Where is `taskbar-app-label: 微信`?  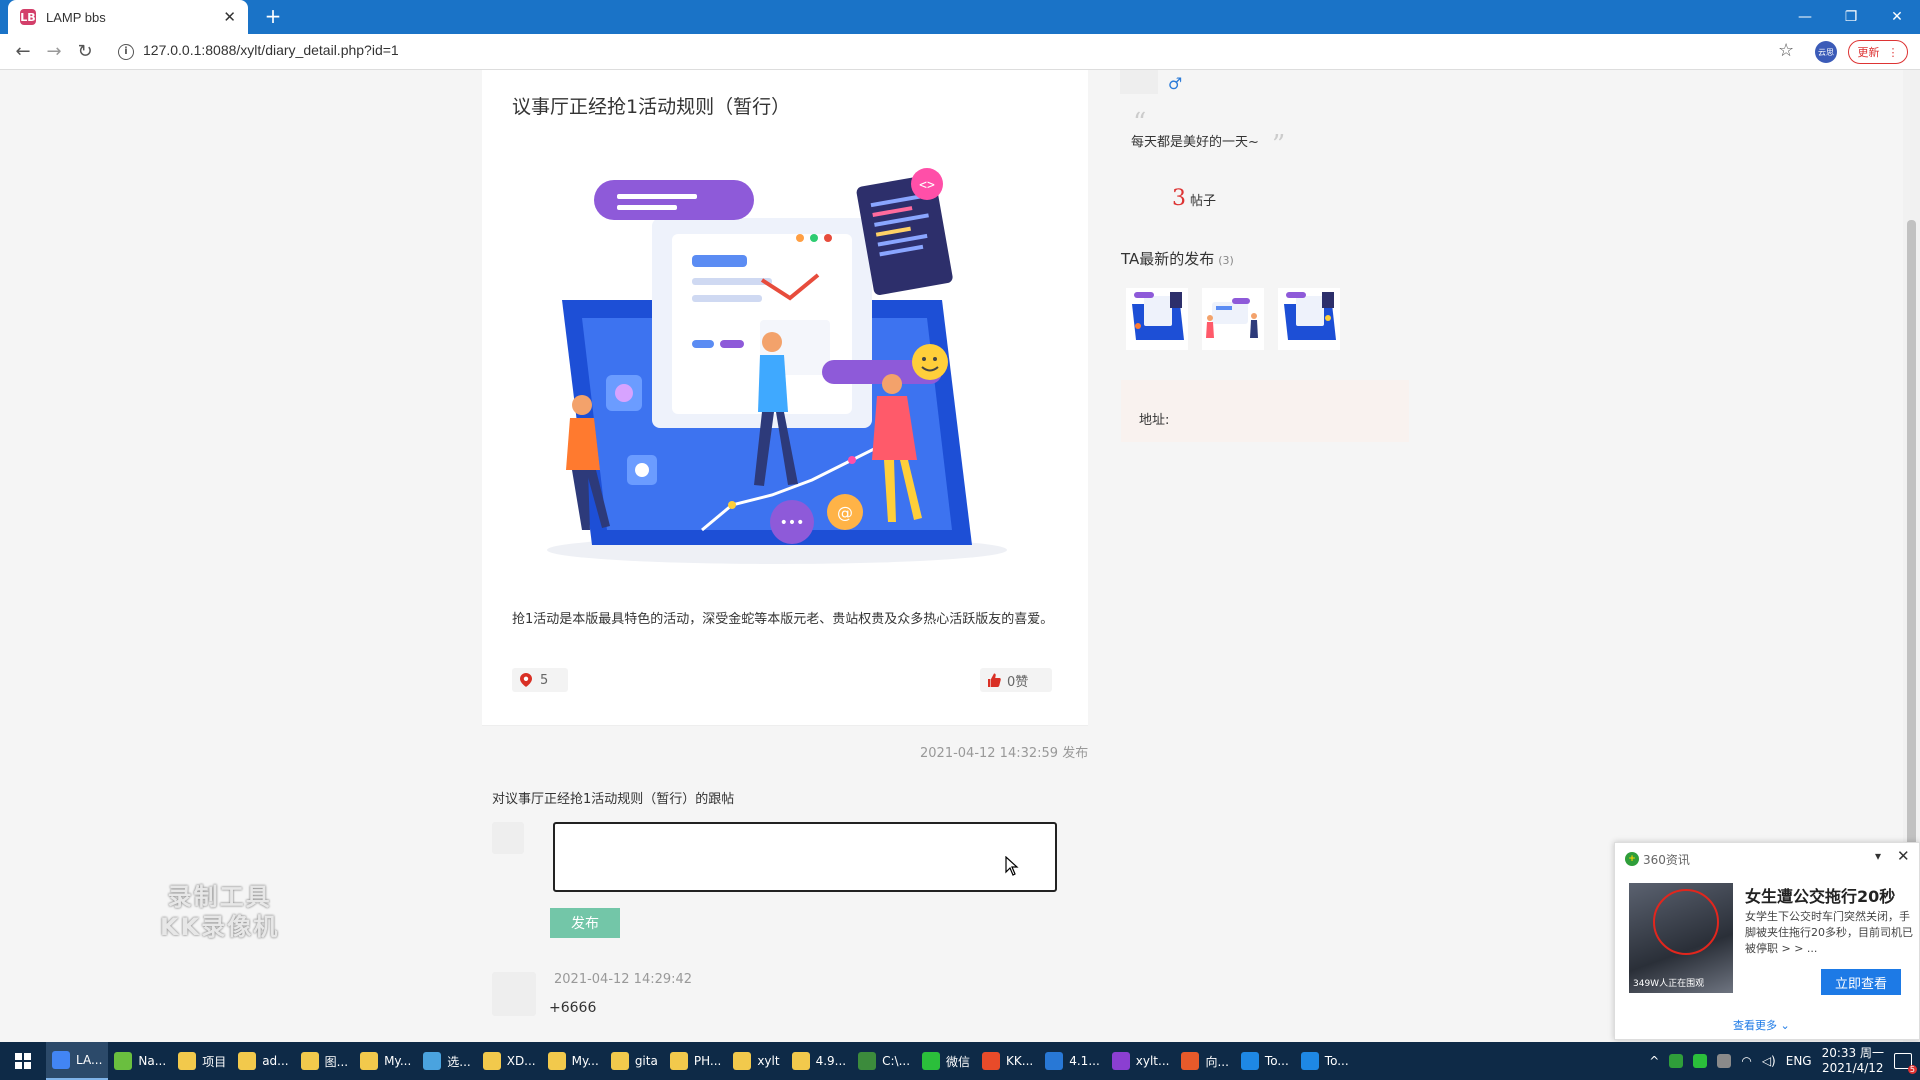 taskbar-app-label: 微信 is located at coordinates (958, 1061).